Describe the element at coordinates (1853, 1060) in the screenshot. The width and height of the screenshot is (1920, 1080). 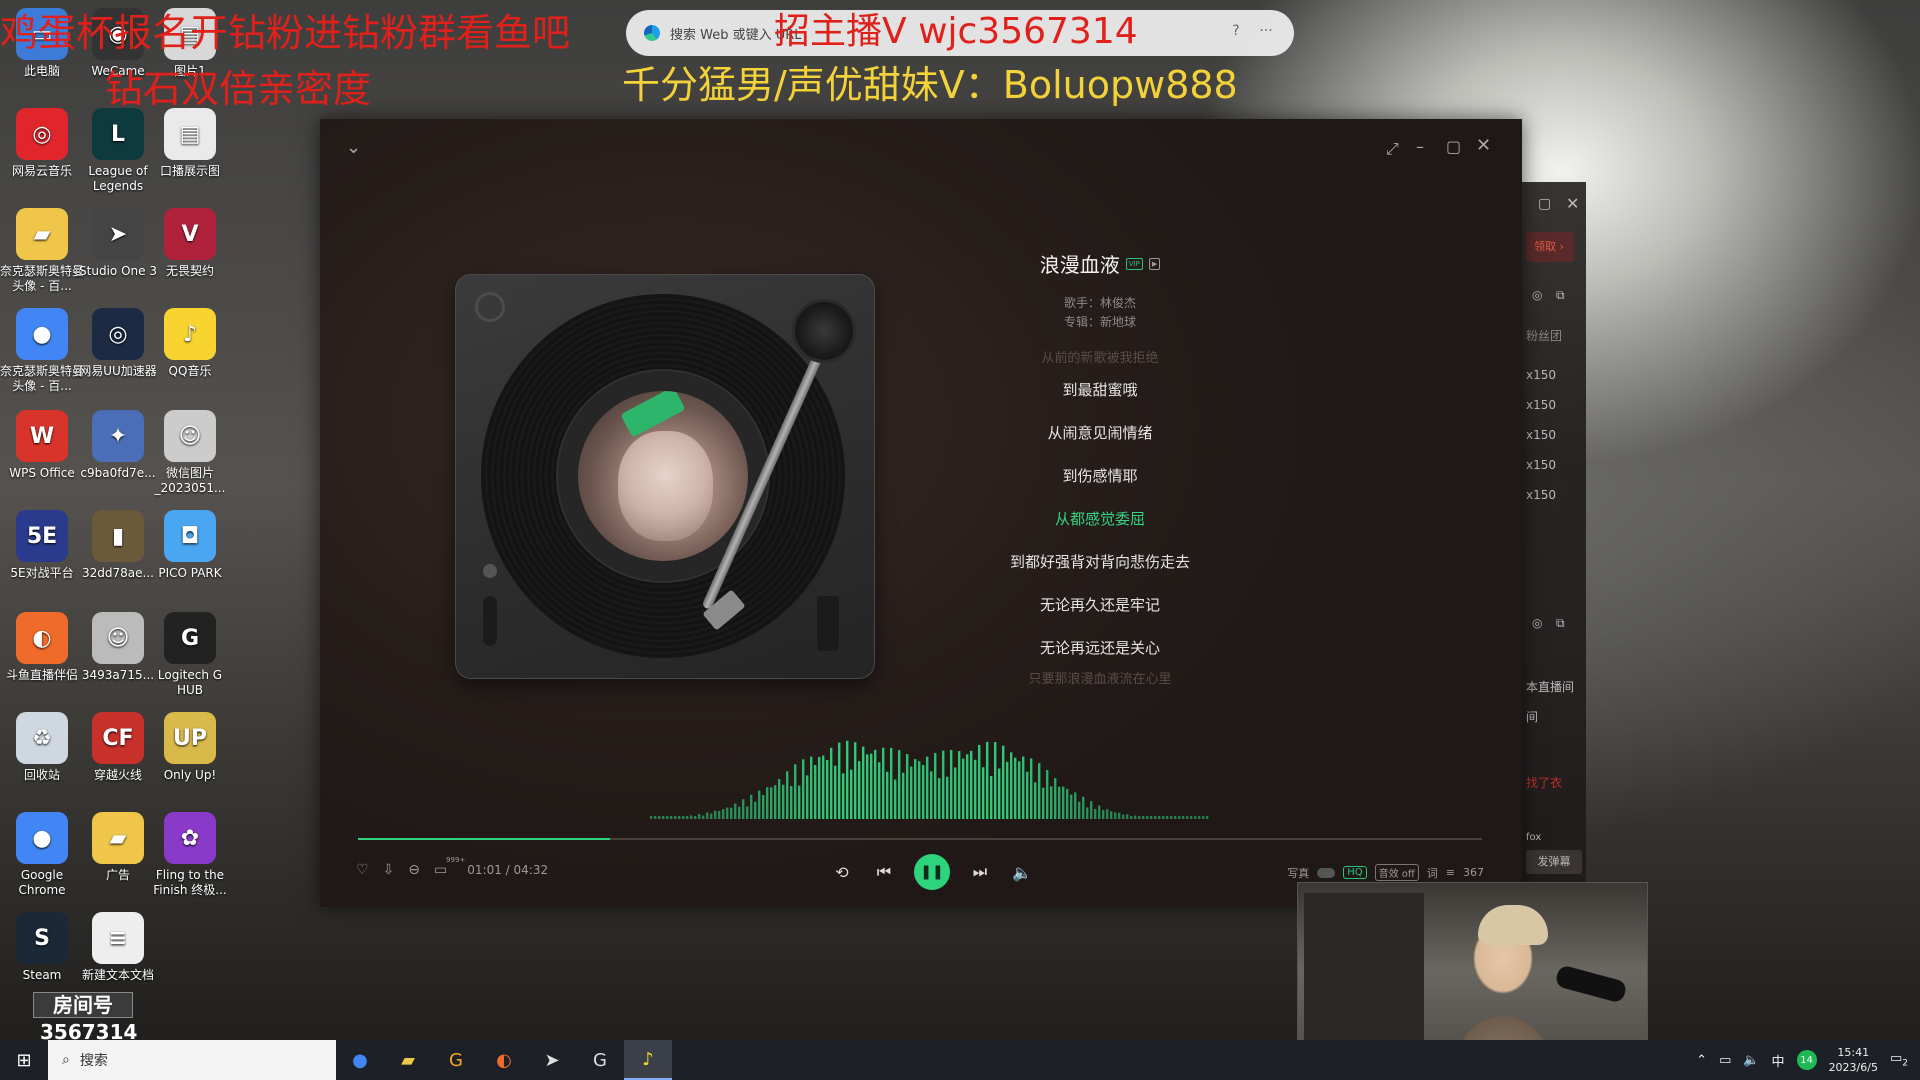
I see `taskbar-clock: 15:41 2023/6/5` at that location.